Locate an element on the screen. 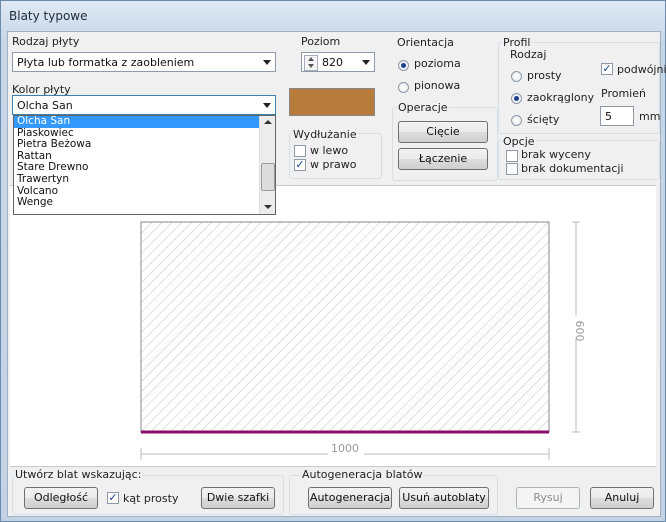 The height and width of the screenshot is (522, 666). kolor-list-item: Trawertyn is located at coordinates (144, 179).